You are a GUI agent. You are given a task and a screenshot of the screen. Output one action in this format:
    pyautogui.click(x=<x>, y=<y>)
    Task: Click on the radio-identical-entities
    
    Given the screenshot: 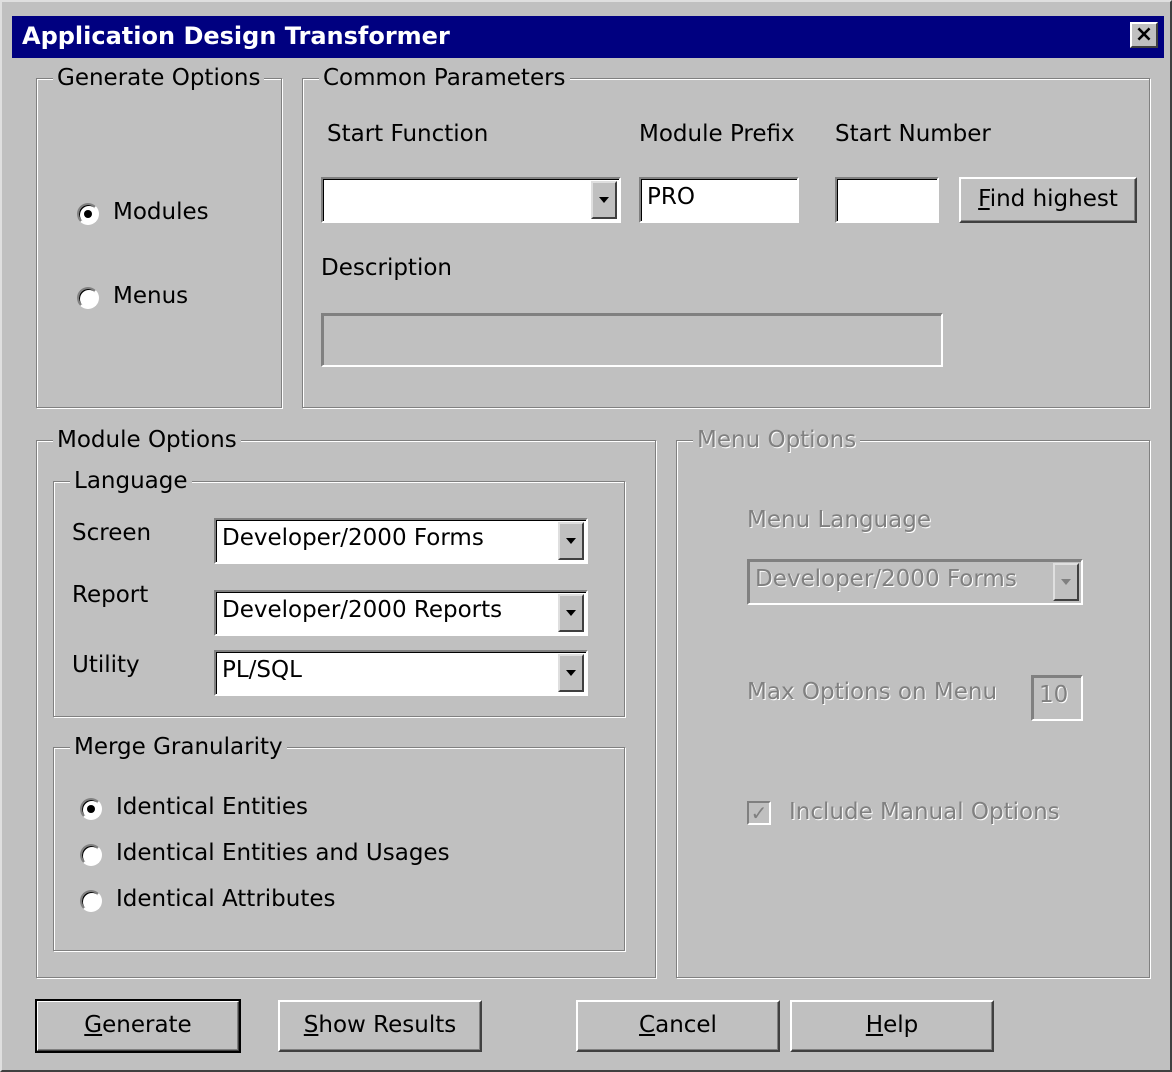 What is the action you would take?
    pyautogui.click(x=91, y=809)
    